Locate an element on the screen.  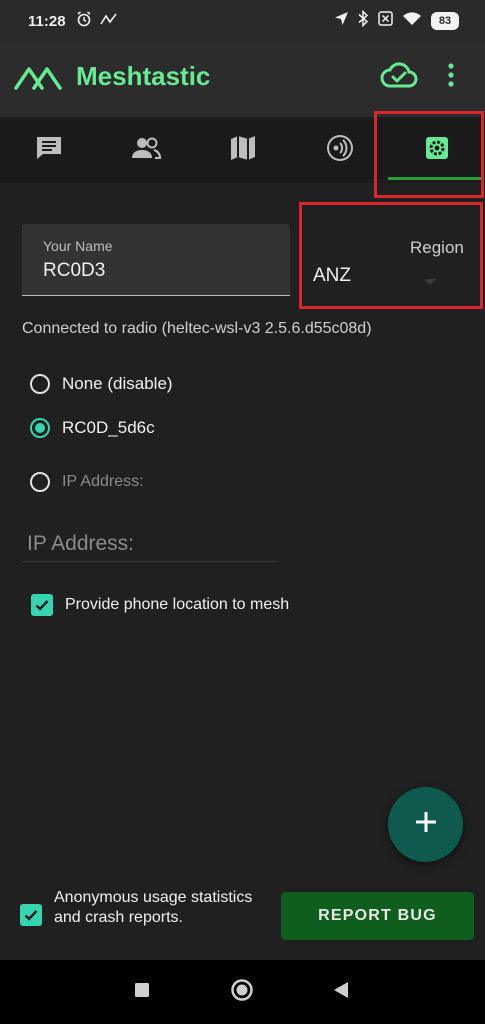
status-time: 11:28 is located at coordinates (47, 21).